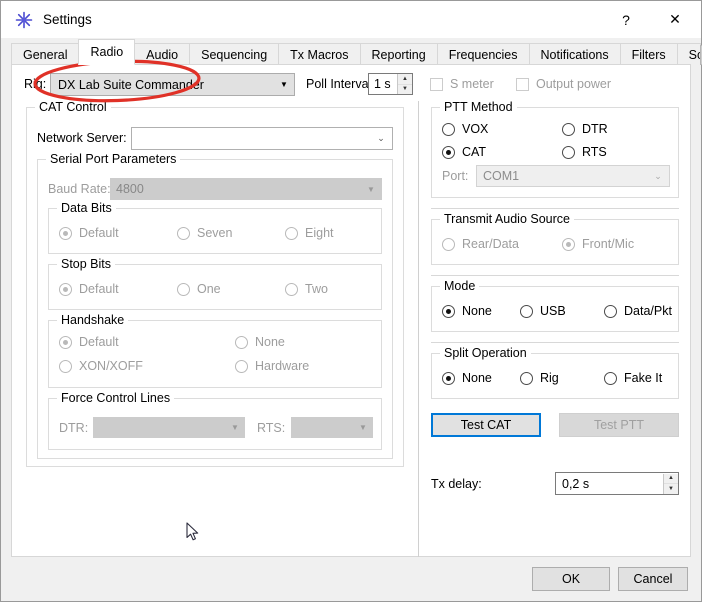 Image resolution: width=702 pixels, height=602 pixels. What do you see at coordinates (472, 84) in the screenshot?
I see `s-meter-label: S meter` at bounding box center [472, 84].